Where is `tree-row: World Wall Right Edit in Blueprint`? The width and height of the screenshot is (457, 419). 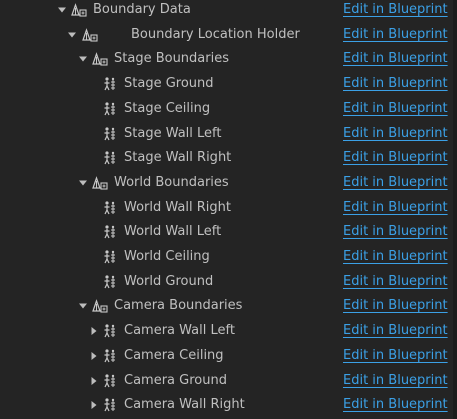
tree-row: World Wall Right Edit in Blueprint is located at coordinates (228, 208).